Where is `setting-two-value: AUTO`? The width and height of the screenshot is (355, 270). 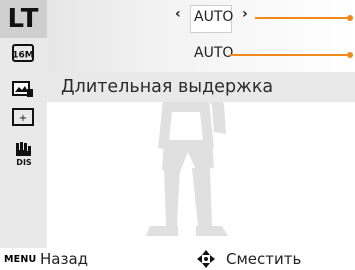
setting-two-value: AUTO is located at coordinates (214, 53).